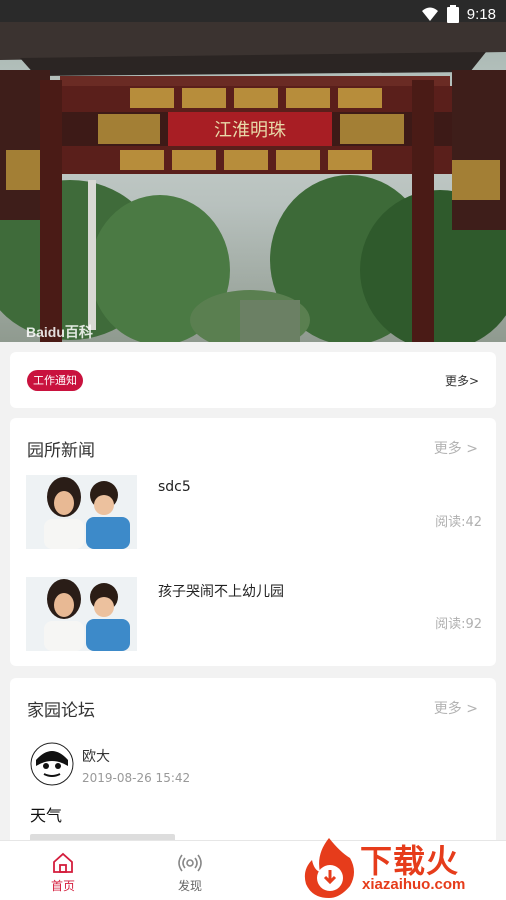 This screenshot has height=900, width=506. Describe the element at coordinates (429, 14) in the screenshot. I see `wifi-icon` at that location.